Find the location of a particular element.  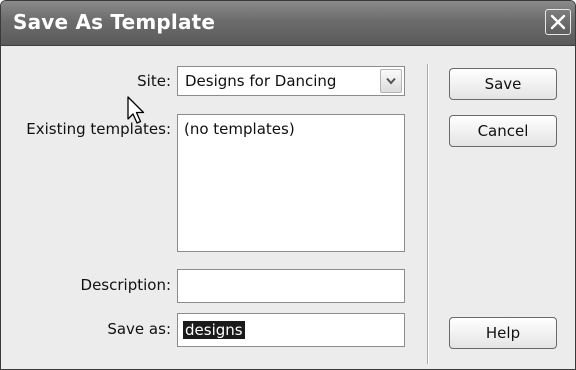

site-dropdown-button is located at coordinates (391, 81).